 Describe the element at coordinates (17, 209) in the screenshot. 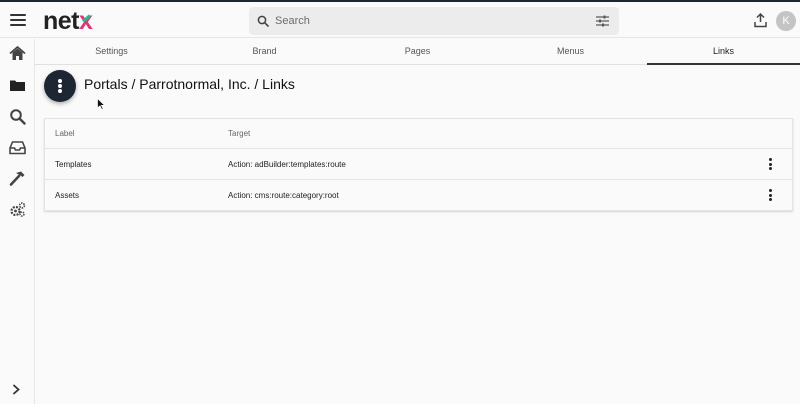

I see `gears-icon` at that location.